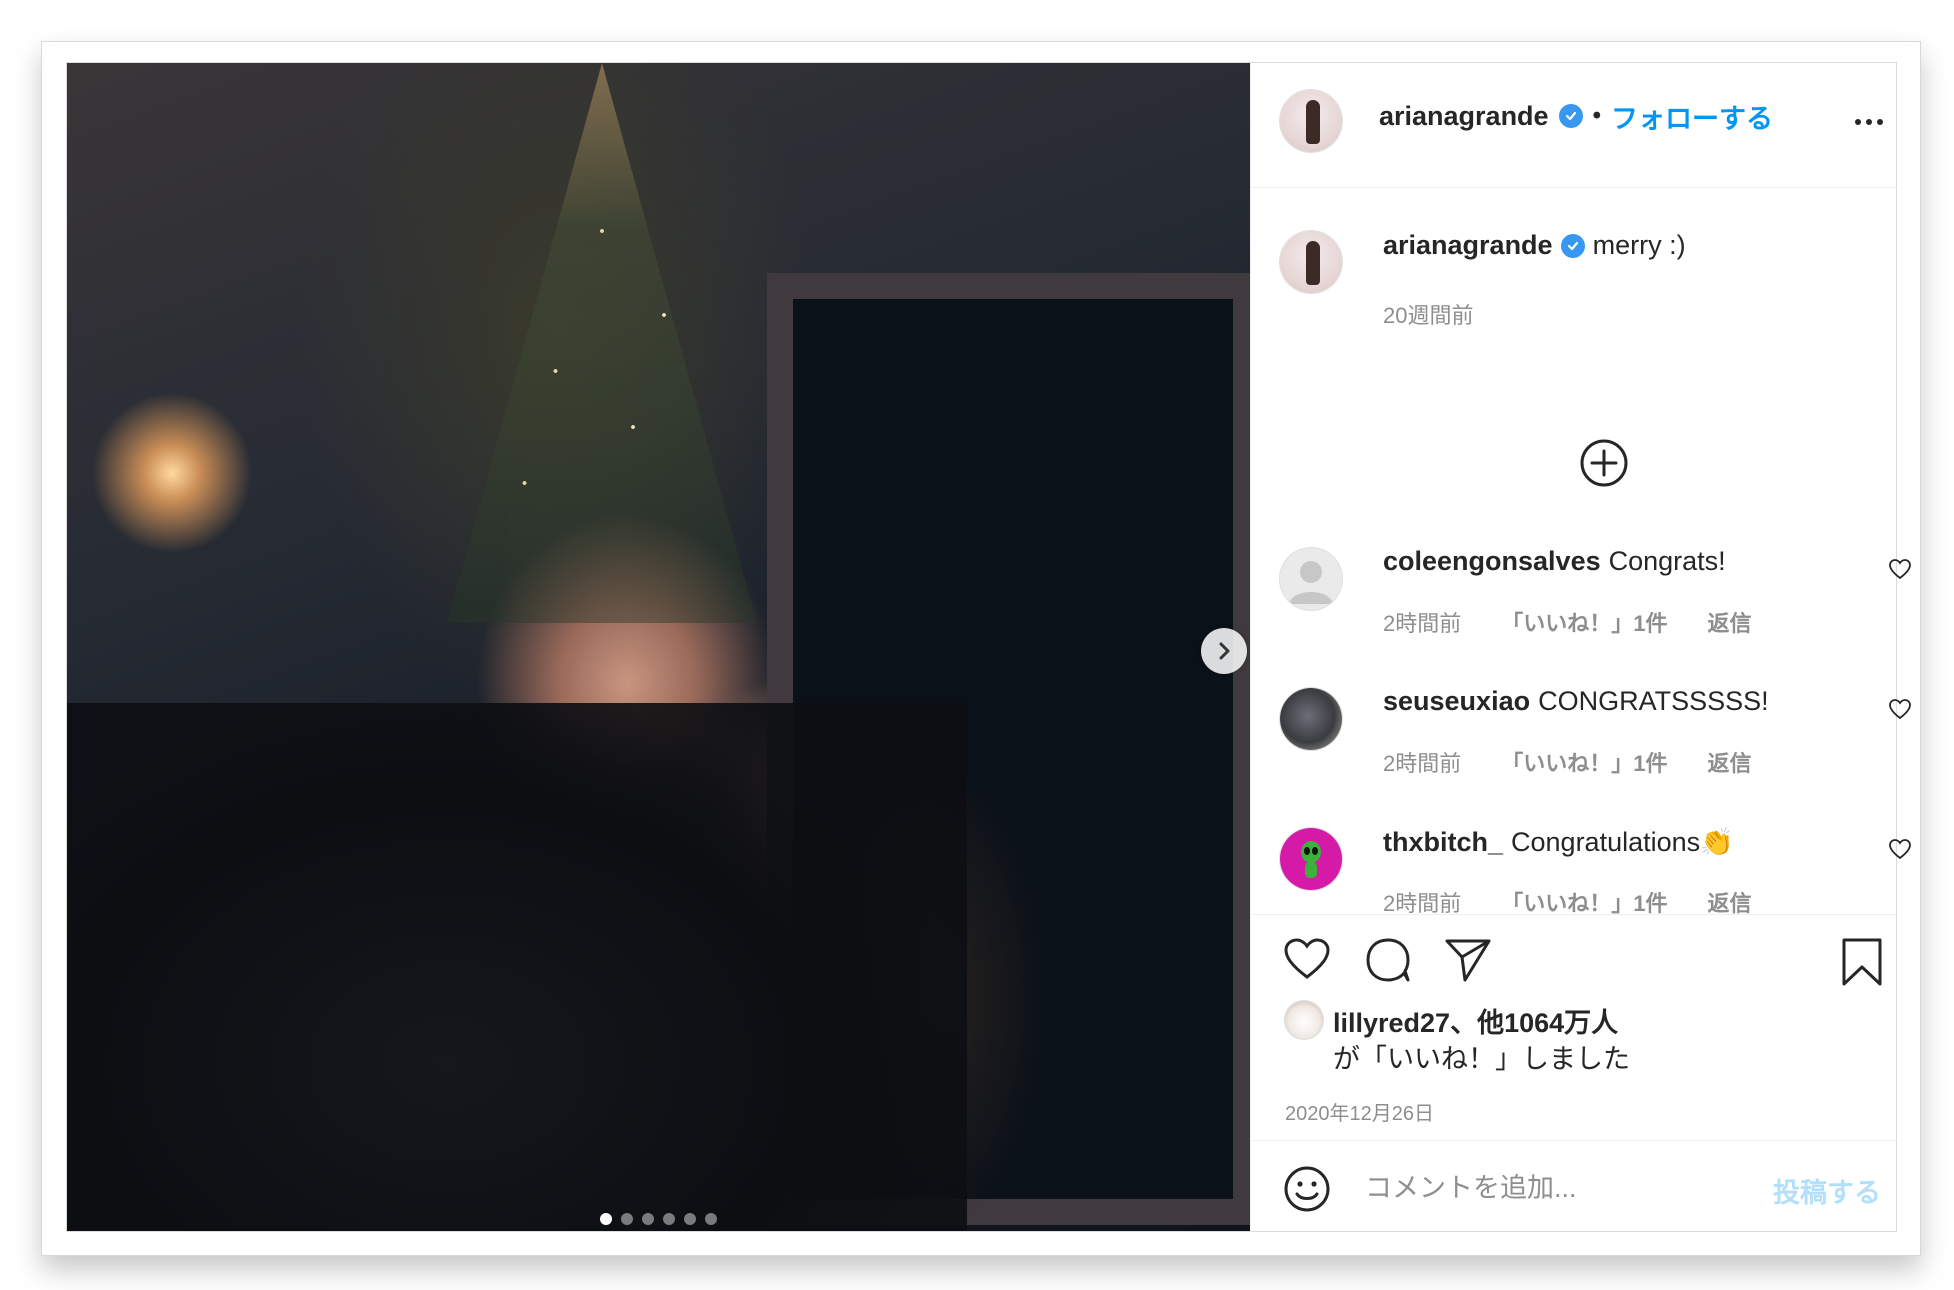  What do you see at coordinates (1827, 1190) in the screenshot?
I see `post-comment-button: 投稿する` at bounding box center [1827, 1190].